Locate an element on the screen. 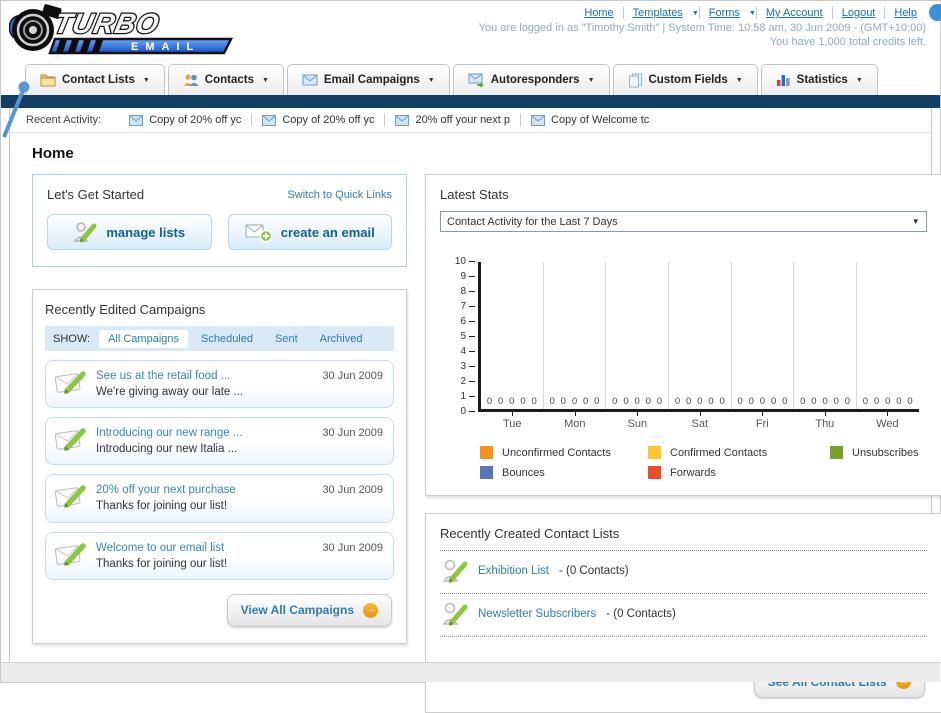 The height and width of the screenshot is (713, 941). tab-autoresponders: Autoresponders ▼ is located at coordinates (531, 79).